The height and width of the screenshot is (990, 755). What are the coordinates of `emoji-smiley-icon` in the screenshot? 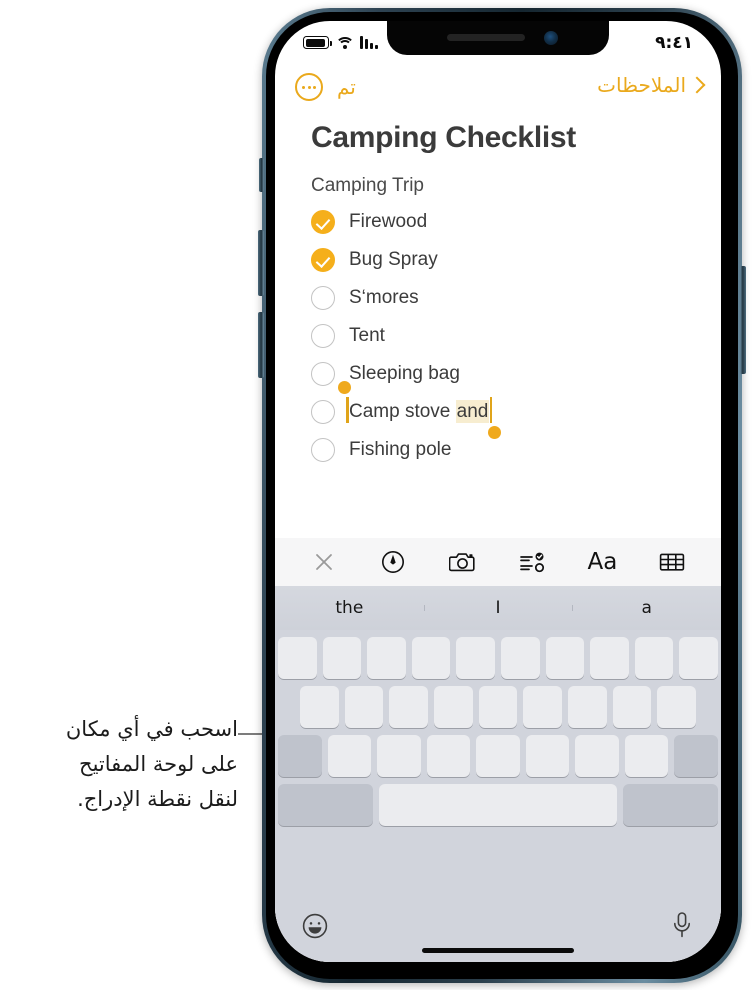 It's located at (315, 928).